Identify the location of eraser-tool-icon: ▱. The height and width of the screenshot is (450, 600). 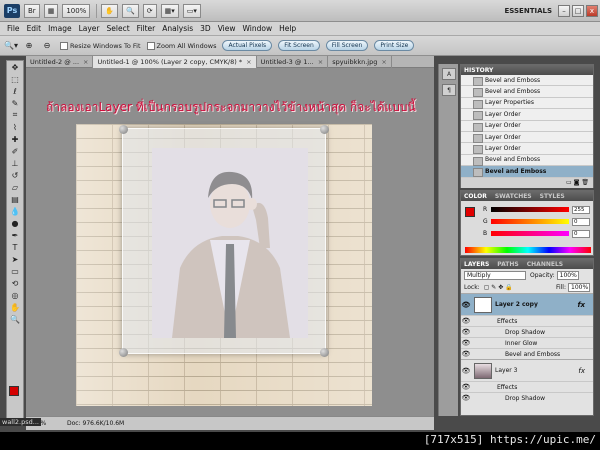
(15, 187).